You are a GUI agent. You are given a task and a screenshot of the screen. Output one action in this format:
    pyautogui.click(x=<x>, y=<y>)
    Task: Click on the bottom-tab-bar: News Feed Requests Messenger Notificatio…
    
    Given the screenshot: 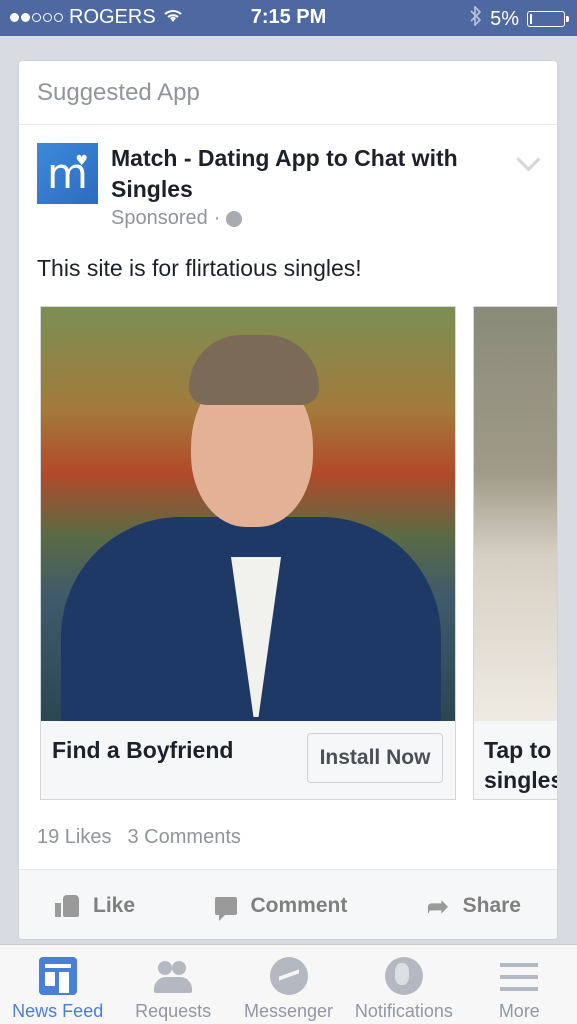 What is the action you would take?
    pyautogui.click(x=288, y=984)
    